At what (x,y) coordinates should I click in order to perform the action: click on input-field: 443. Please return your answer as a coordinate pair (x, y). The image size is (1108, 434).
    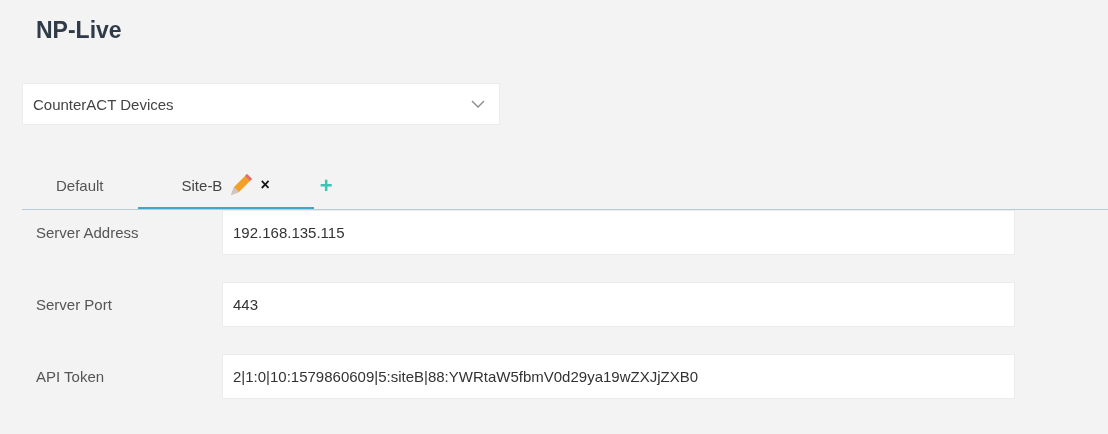
    Looking at the image, I should click on (618, 304).